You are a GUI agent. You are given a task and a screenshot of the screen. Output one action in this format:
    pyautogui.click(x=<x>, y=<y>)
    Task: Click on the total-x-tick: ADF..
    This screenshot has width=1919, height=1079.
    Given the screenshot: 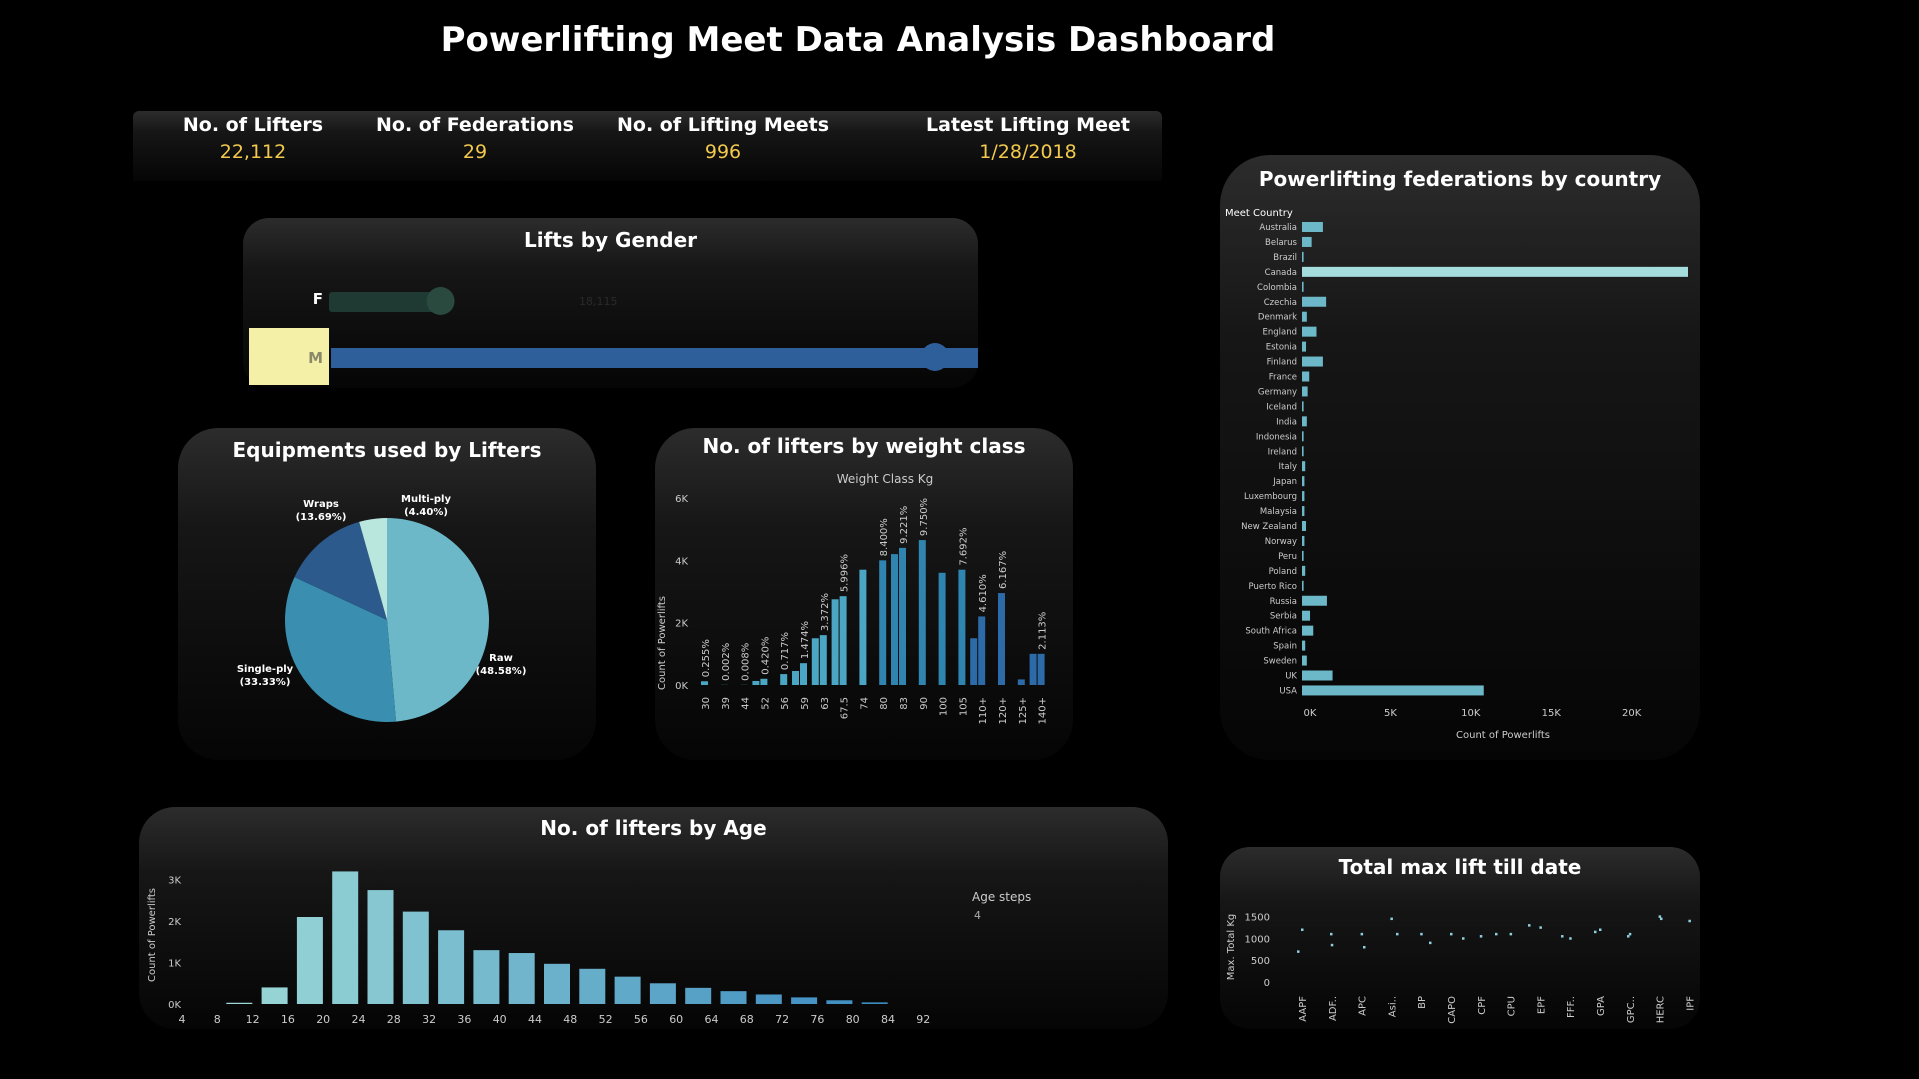 What is the action you would take?
    pyautogui.click(x=1333, y=1008)
    